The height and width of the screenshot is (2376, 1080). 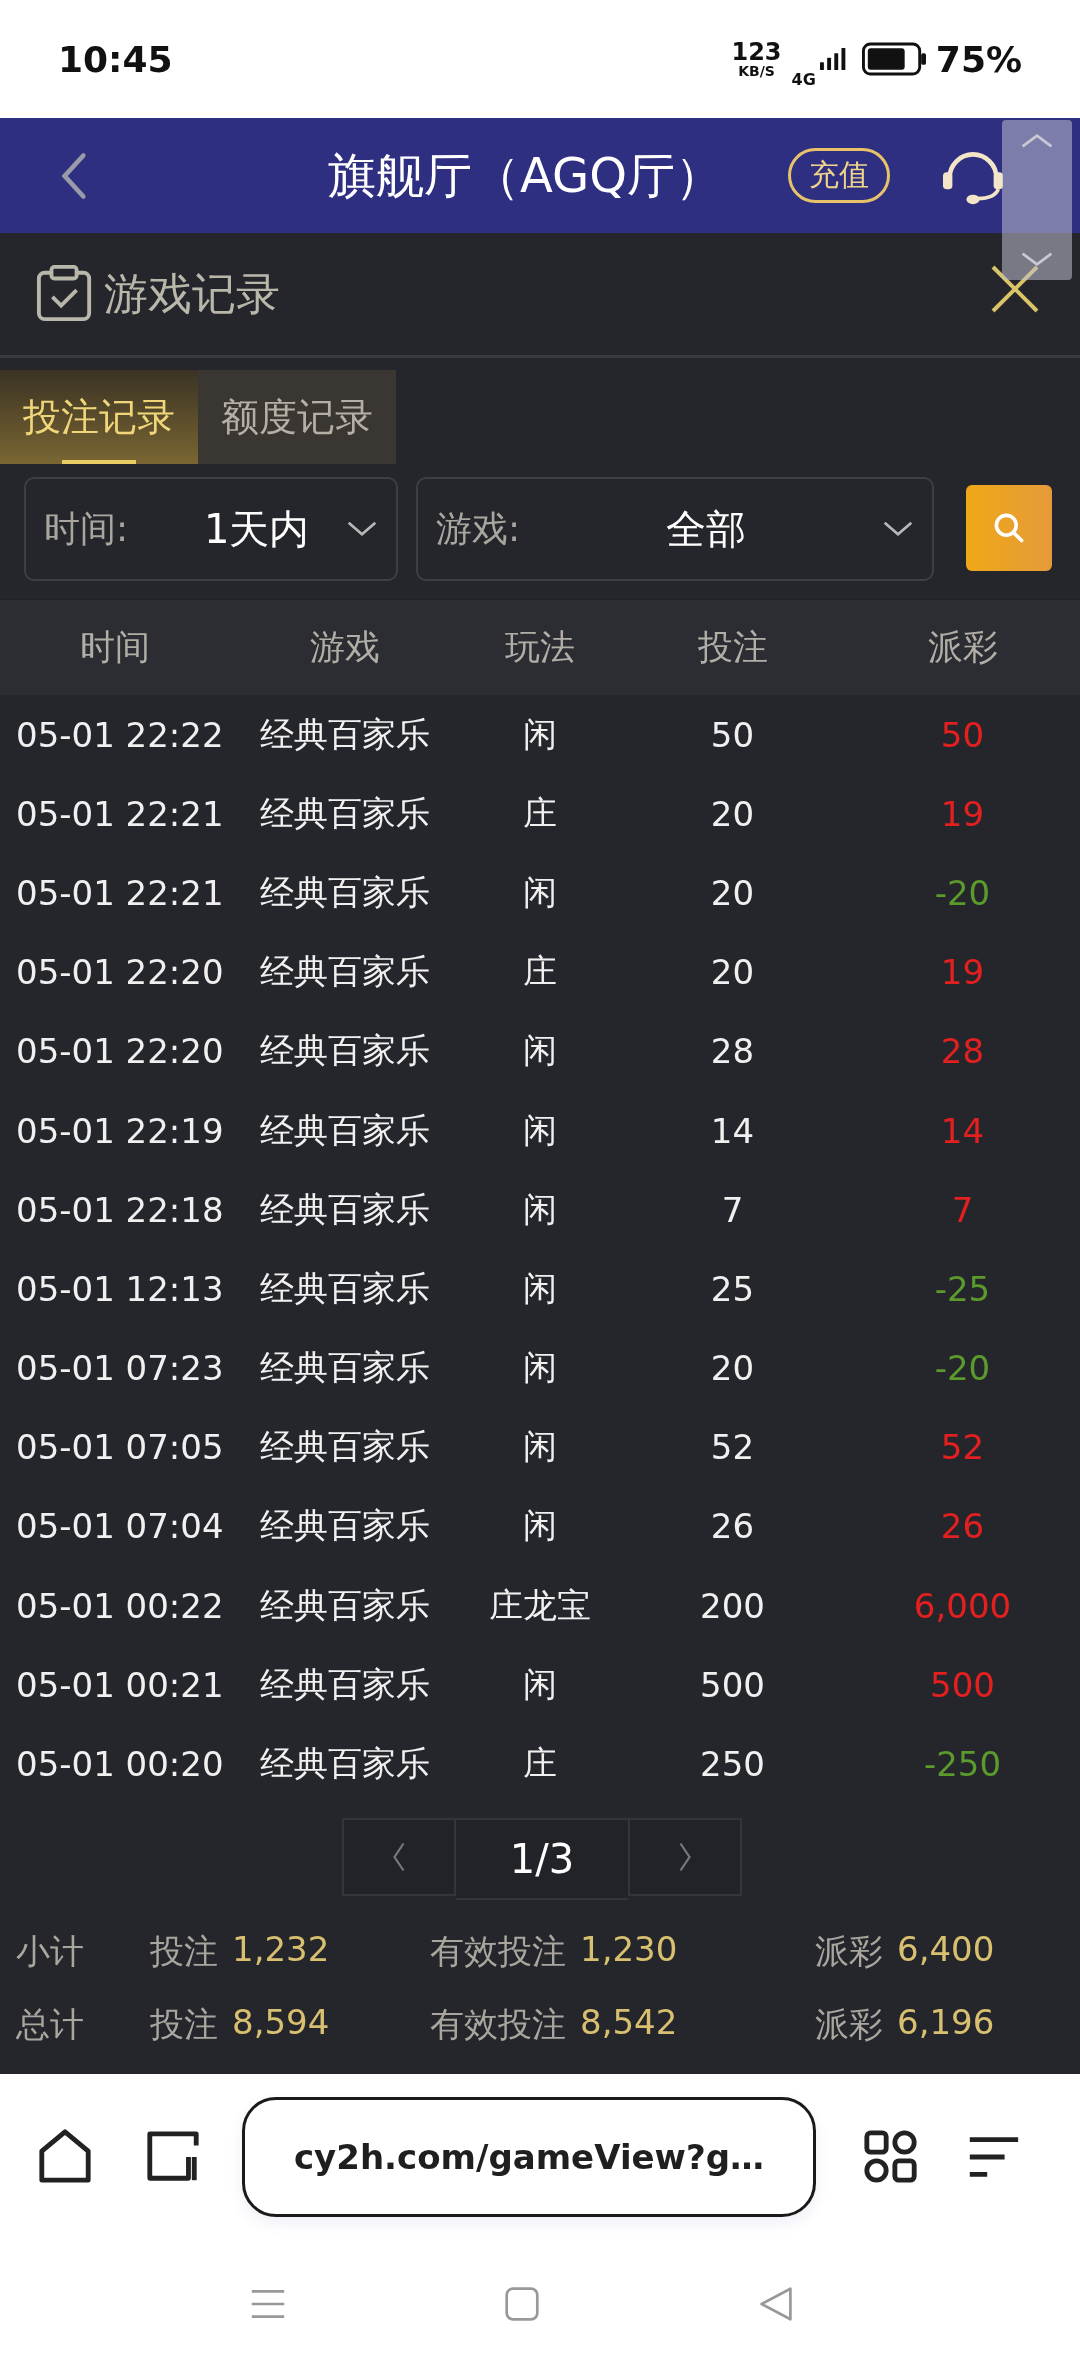 I want to click on clipboard-check-icon, so click(x=65, y=294).